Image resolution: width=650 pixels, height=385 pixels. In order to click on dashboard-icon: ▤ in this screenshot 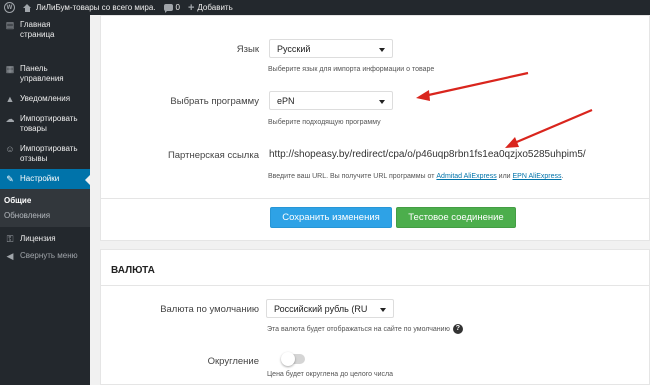, I will do `click(10, 25)`.